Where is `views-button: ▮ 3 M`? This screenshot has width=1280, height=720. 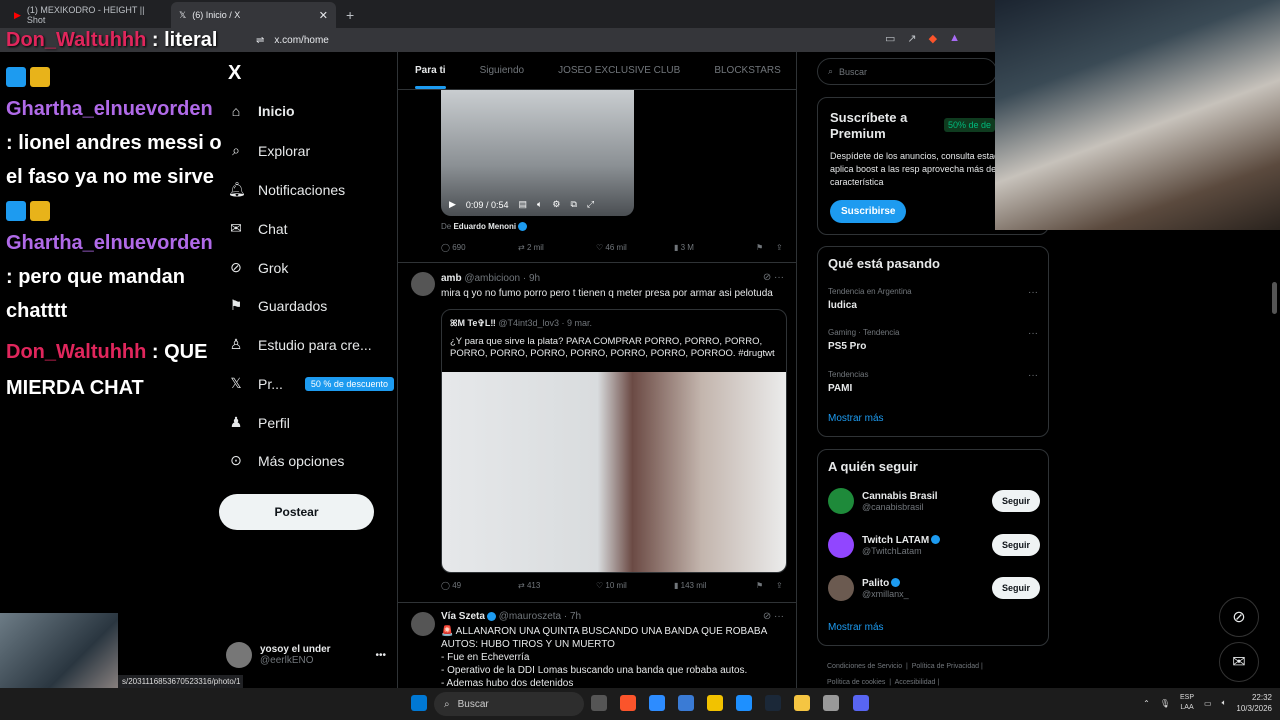 views-button: ▮ 3 M is located at coordinates (715, 247).